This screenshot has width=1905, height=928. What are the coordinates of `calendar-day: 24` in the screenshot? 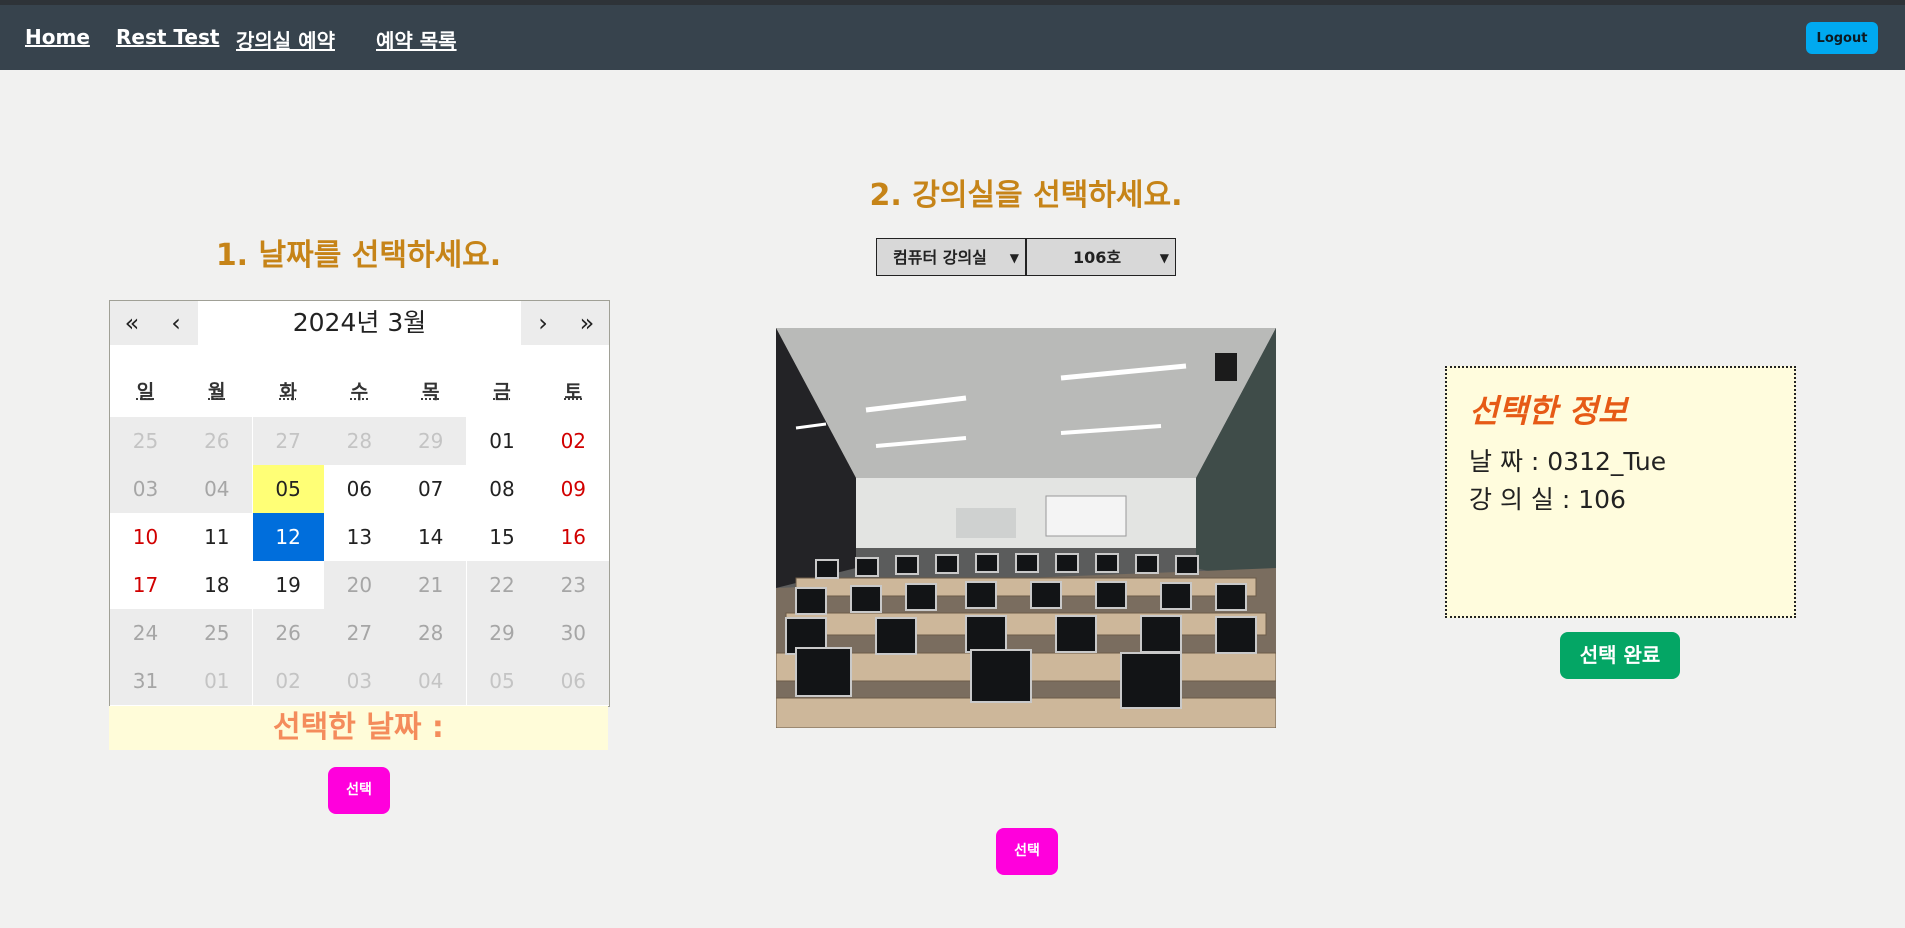 It's located at (145, 633).